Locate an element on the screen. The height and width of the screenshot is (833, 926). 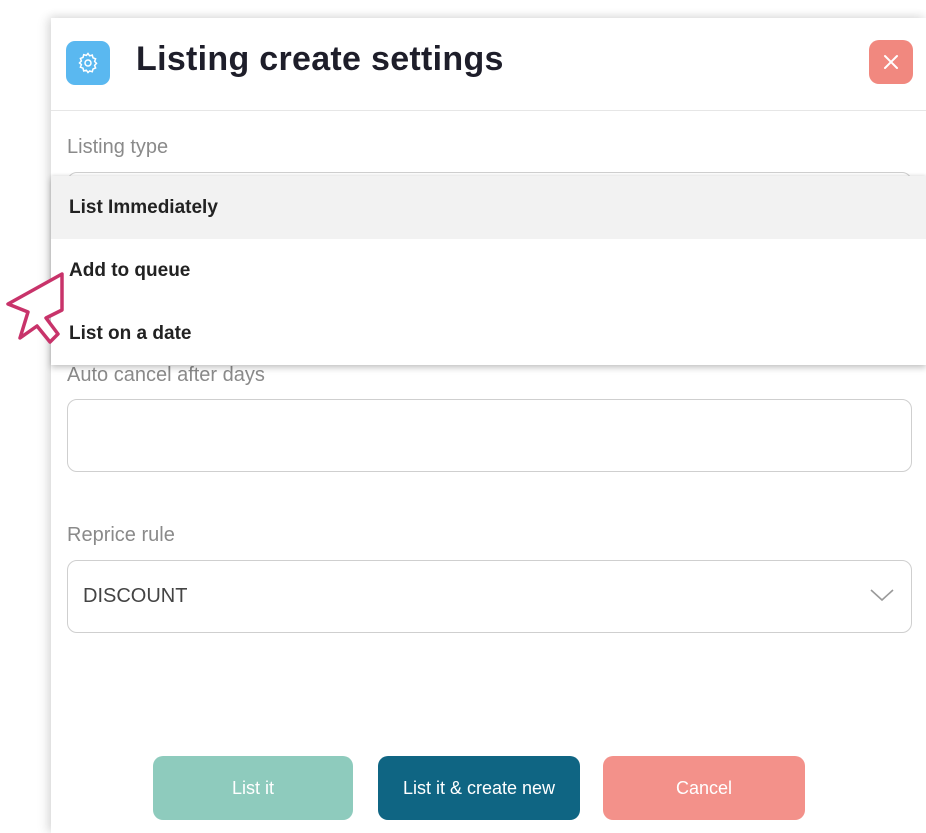
close-icon is located at coordinates (891, 62).